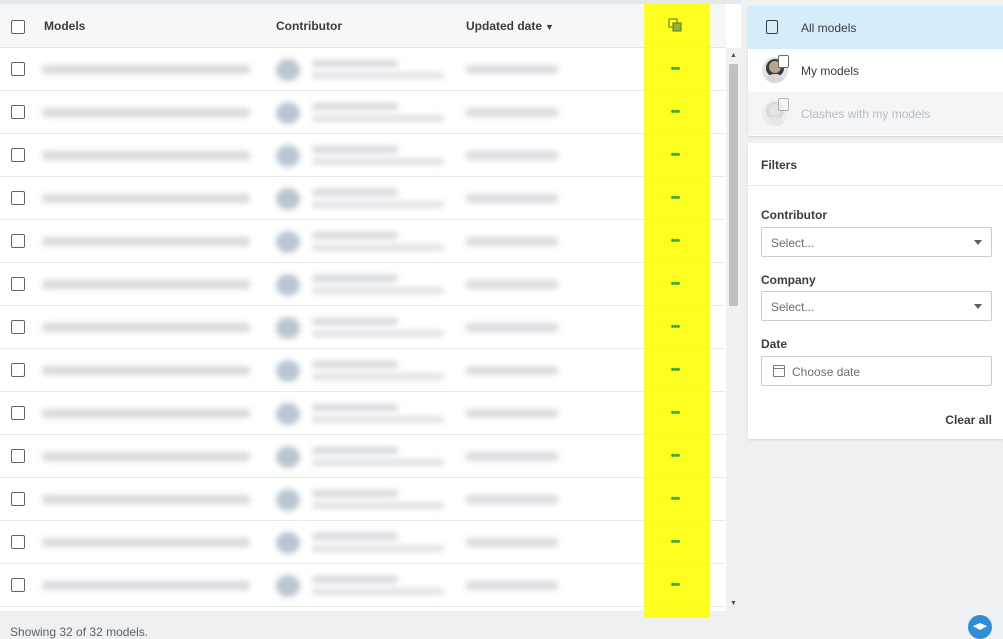 The image size is (1003, 639). Describe the element at coordinates (549, 27) in the screenshot. I see `chevron-down-icon: ▼` at that location.